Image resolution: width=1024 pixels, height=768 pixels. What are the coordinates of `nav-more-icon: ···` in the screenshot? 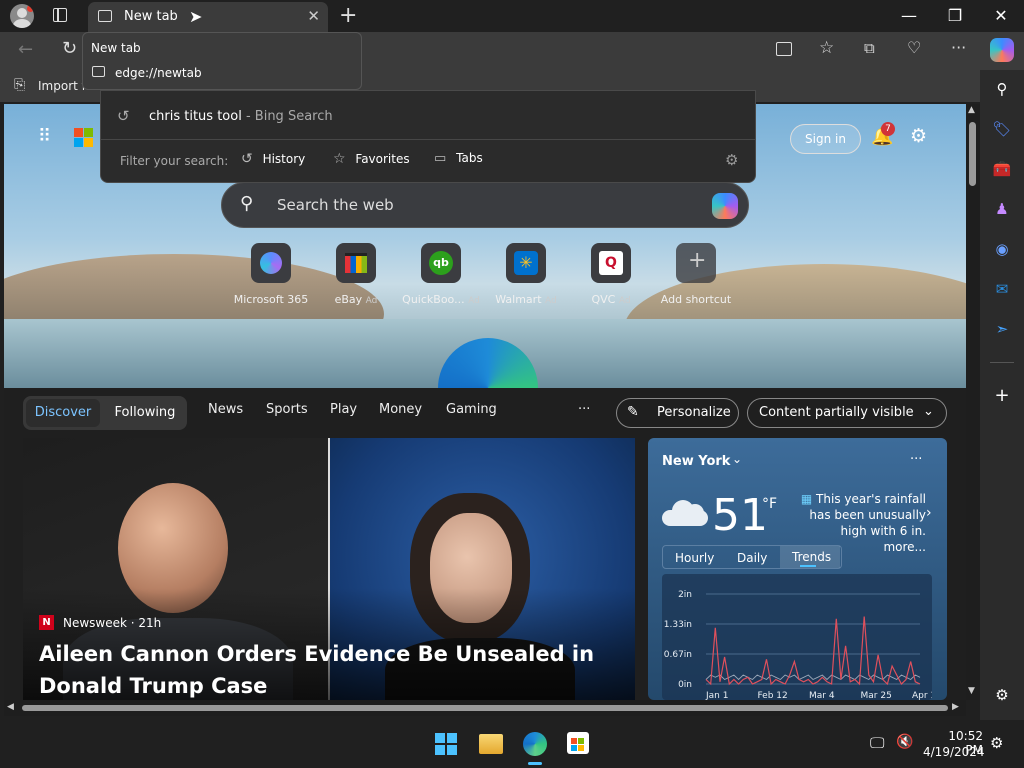 It's located at (584, 409).